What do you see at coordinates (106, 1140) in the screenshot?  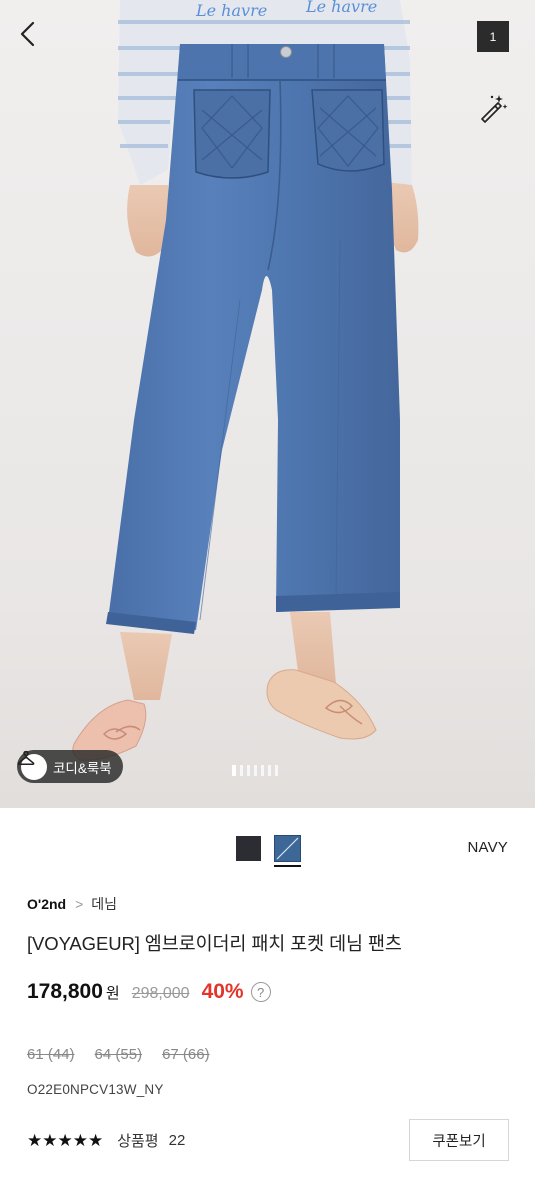 I see `review-summary: ★★★★★ 상품평 22` at bounding box center [106, 1140].